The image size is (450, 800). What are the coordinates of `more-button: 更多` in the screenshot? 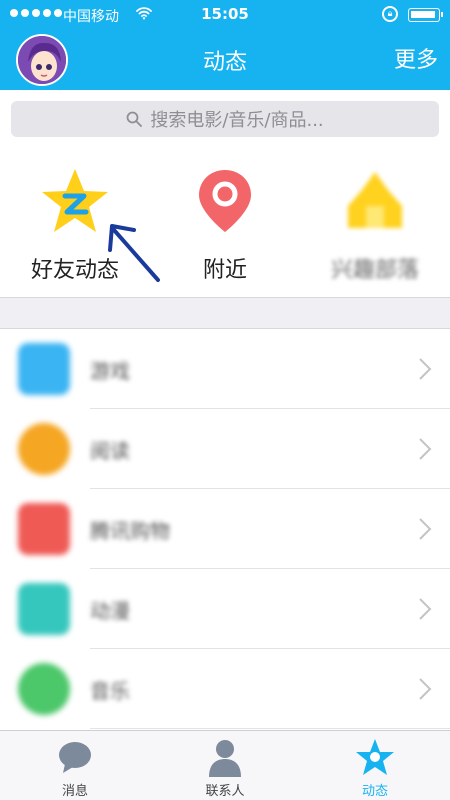 It's located at (416, 58).